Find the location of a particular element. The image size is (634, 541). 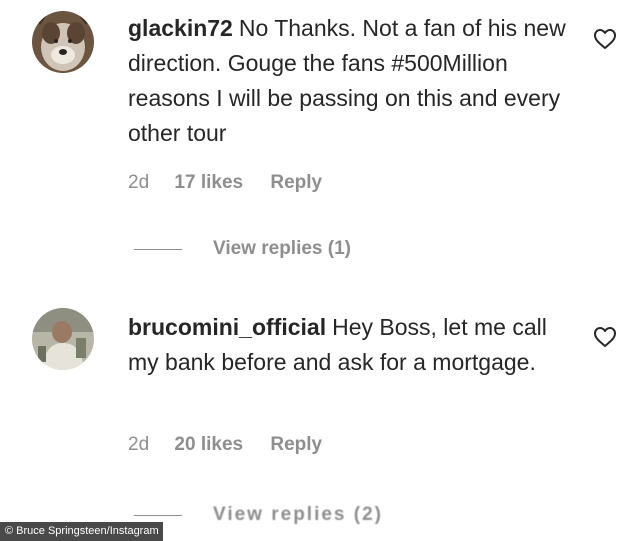

view-replies-button: View replies (2) is located at coordinates (258, 515).